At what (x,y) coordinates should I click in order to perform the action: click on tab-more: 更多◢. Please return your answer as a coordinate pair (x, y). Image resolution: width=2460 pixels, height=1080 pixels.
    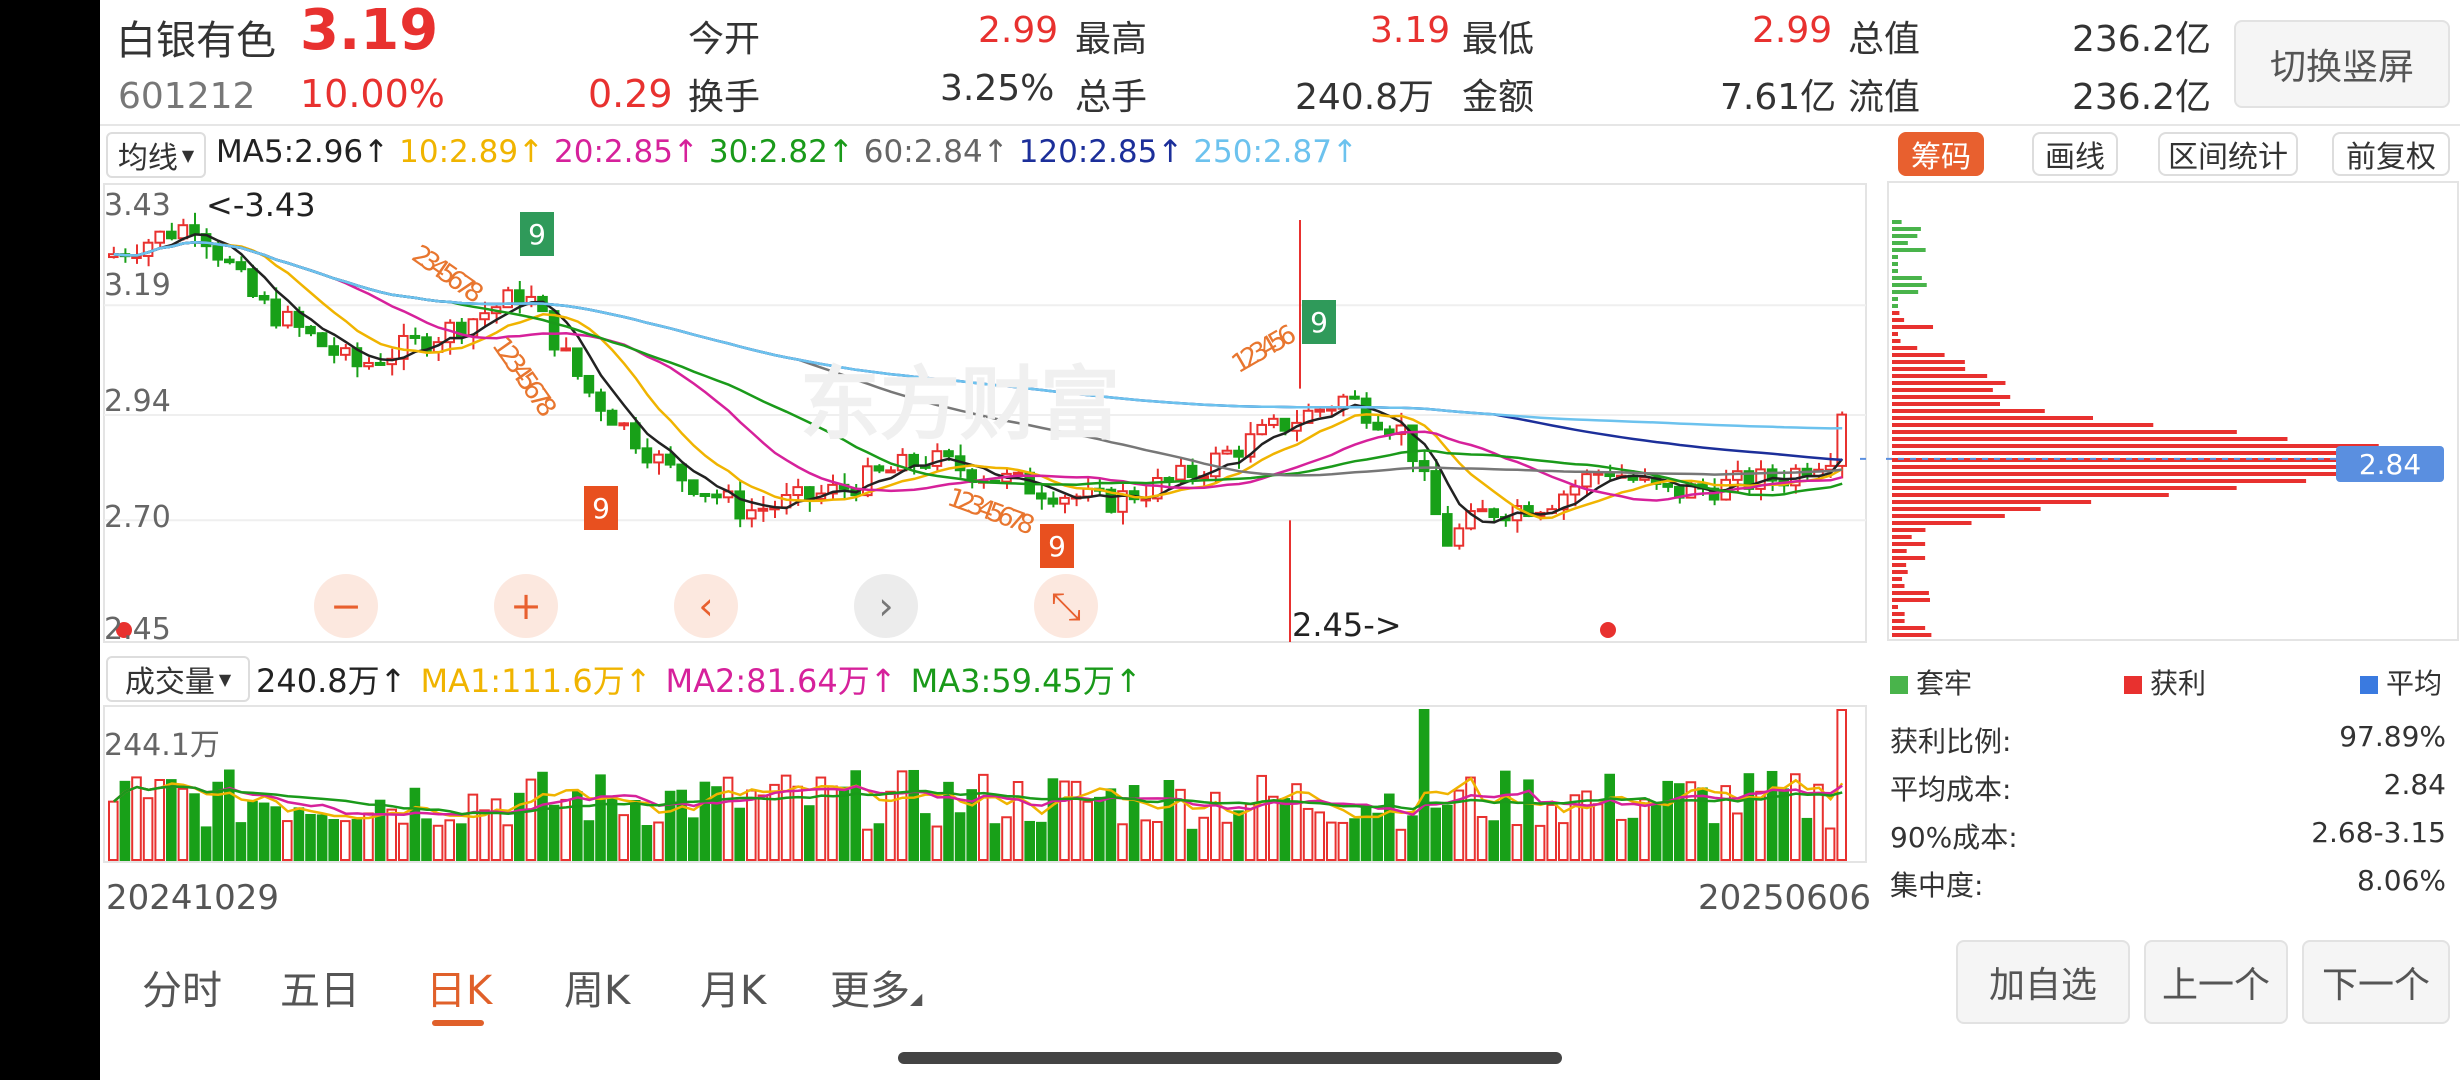
    Looking at the image, I should click on (876, 987).